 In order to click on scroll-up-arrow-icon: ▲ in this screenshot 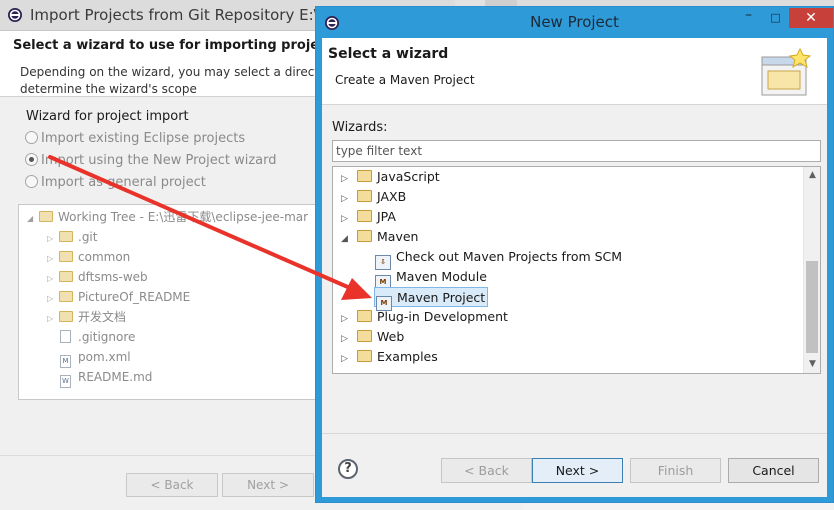, I will do `click(812, 175)`.